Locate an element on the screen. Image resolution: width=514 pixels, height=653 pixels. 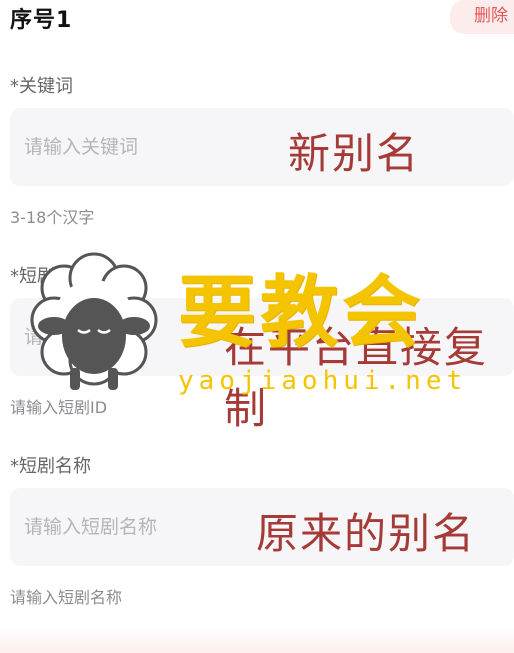
drama-name-annotation: 原来的别名 is located at coordinates (366, 533).